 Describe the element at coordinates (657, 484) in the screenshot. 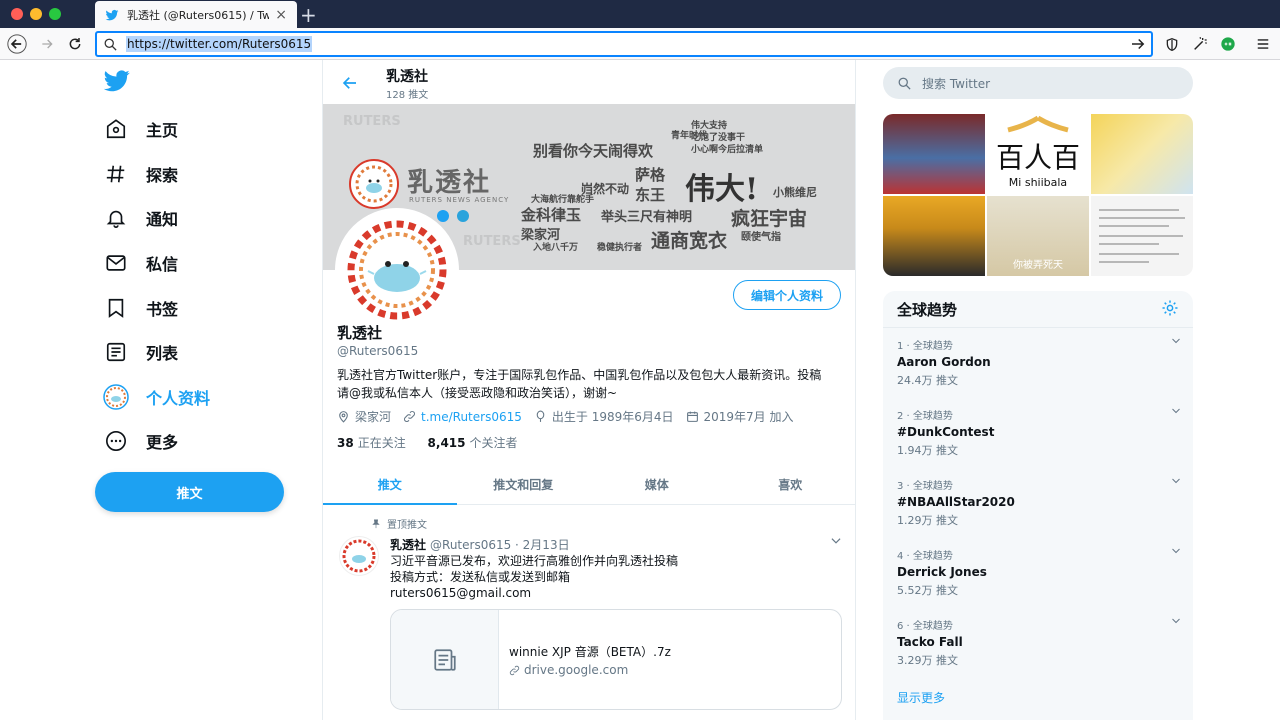

I see `tab-media: 媒体` at that location.